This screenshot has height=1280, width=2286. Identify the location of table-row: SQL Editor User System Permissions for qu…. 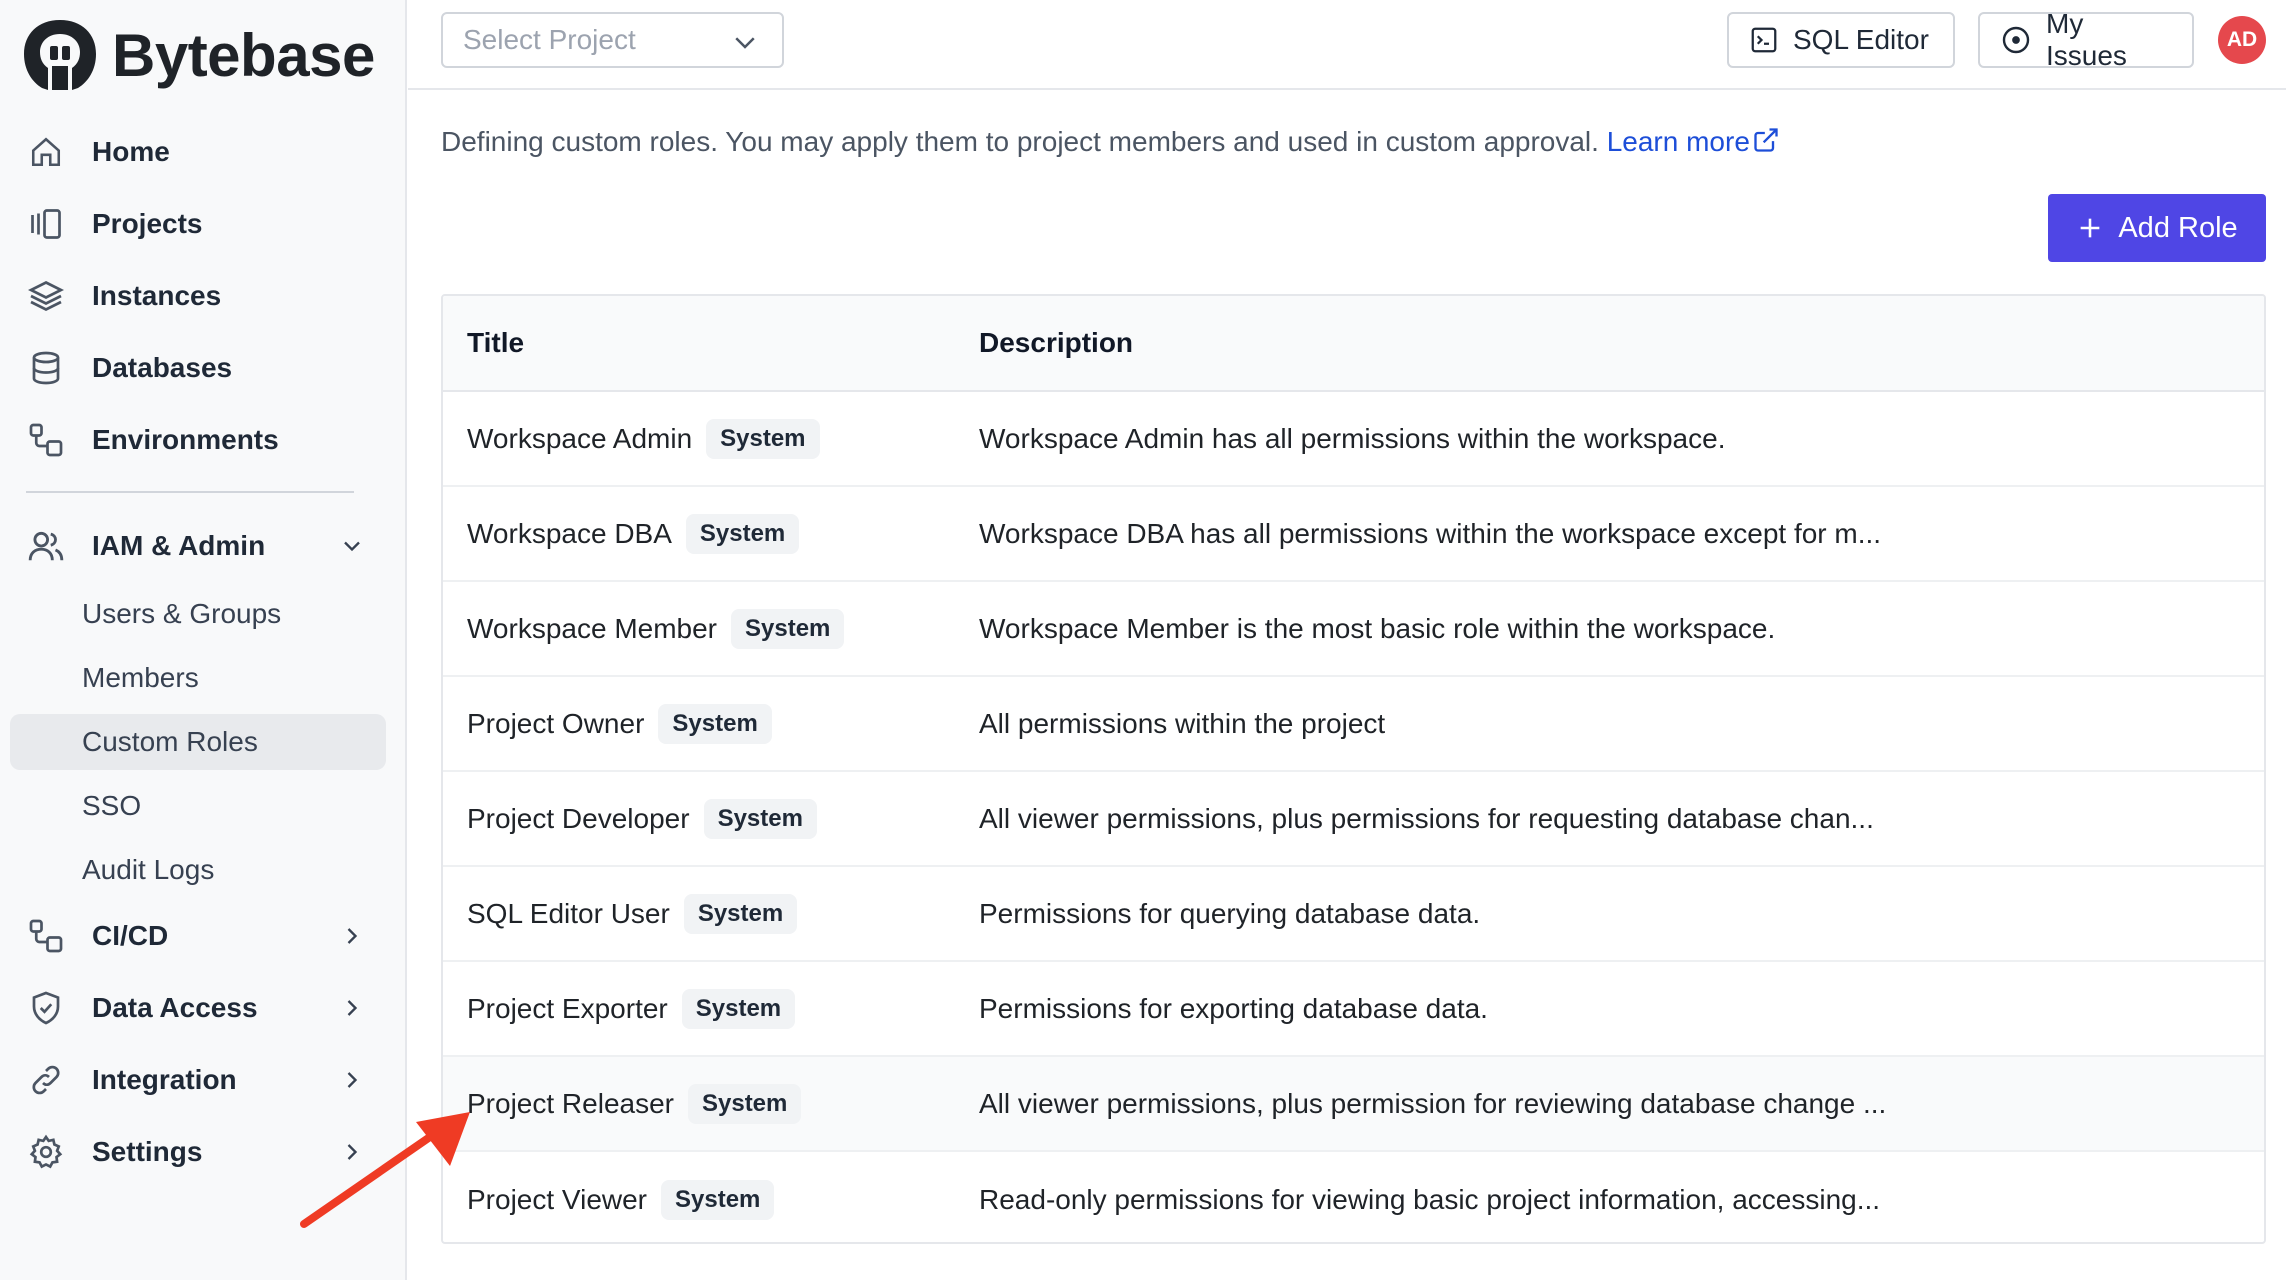
(1353, 914).